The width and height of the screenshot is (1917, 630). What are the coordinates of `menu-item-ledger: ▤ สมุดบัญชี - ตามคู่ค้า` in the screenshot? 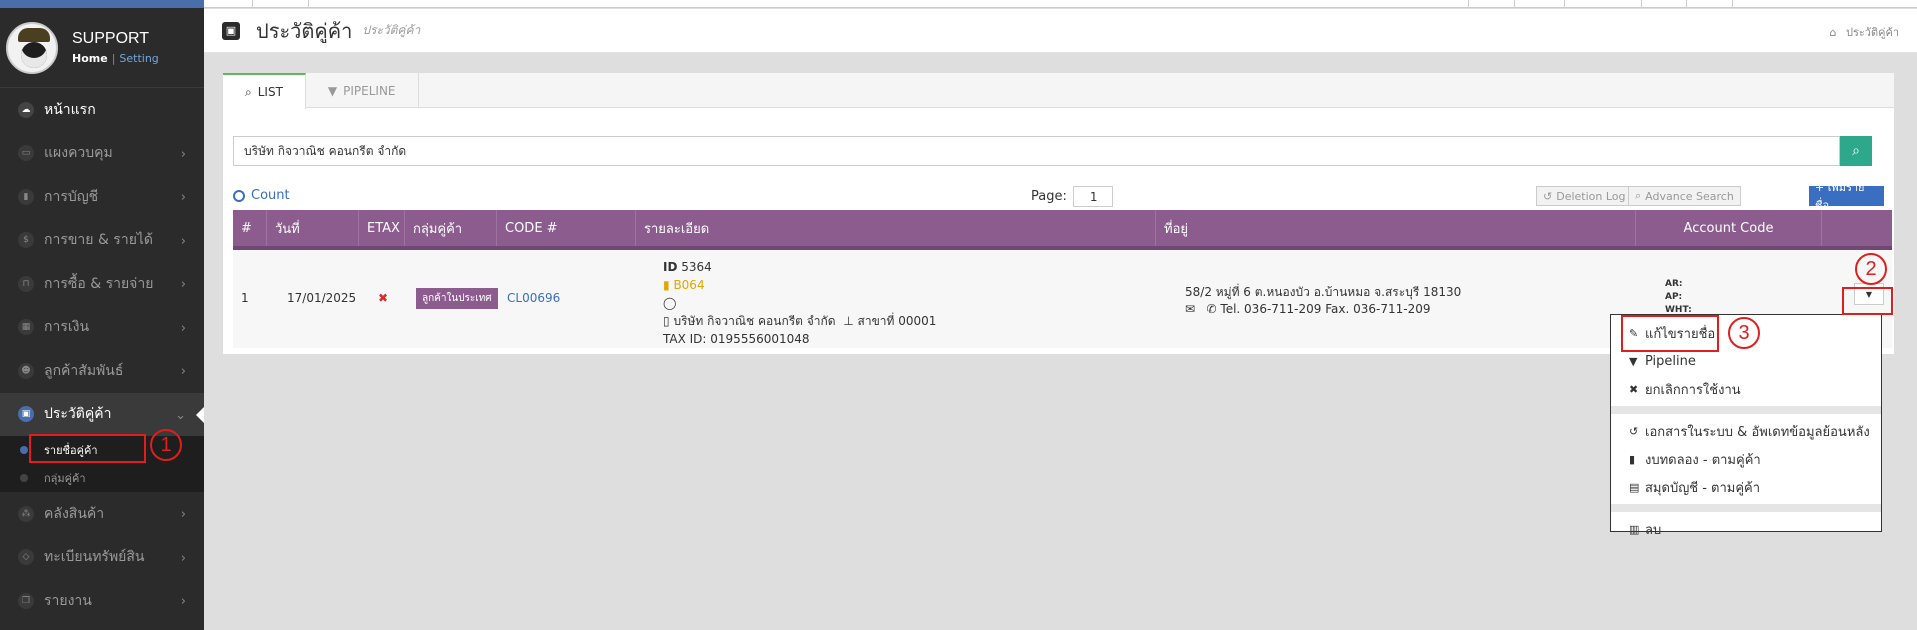 It's located at (1746, 487).